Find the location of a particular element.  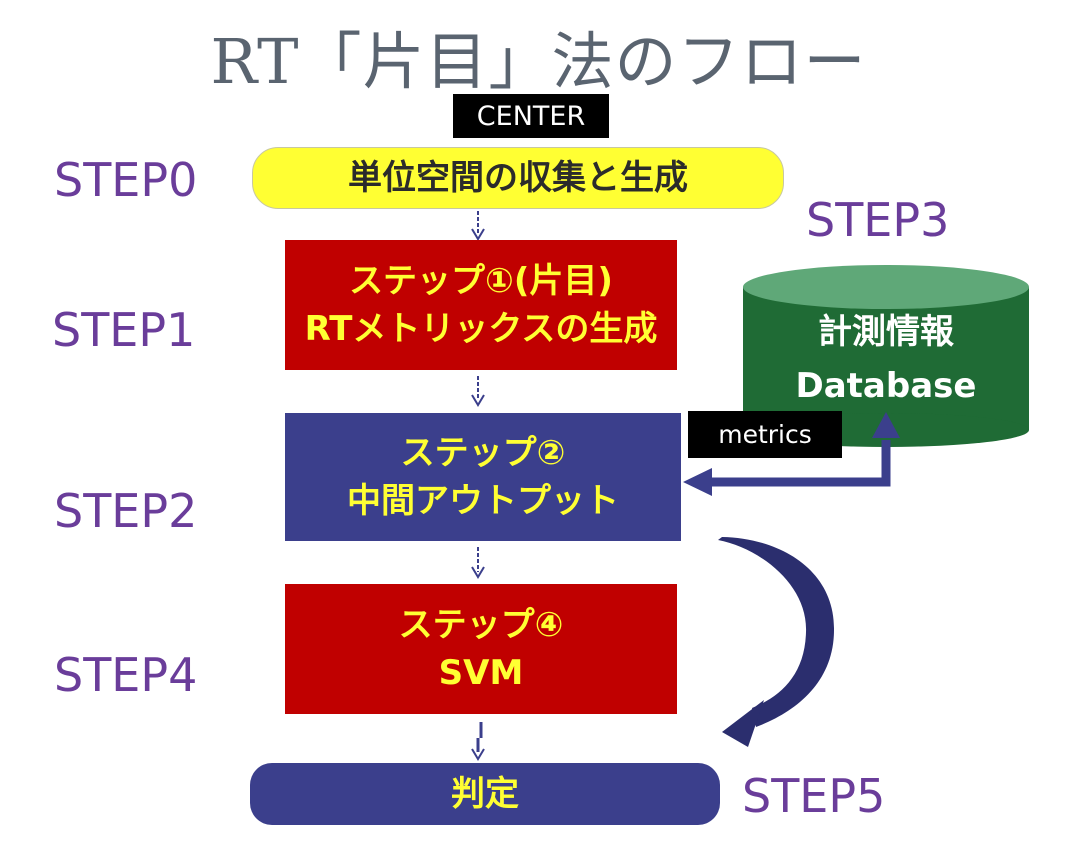

step-label-1: STEP1 is located at coordinates (124, 330).